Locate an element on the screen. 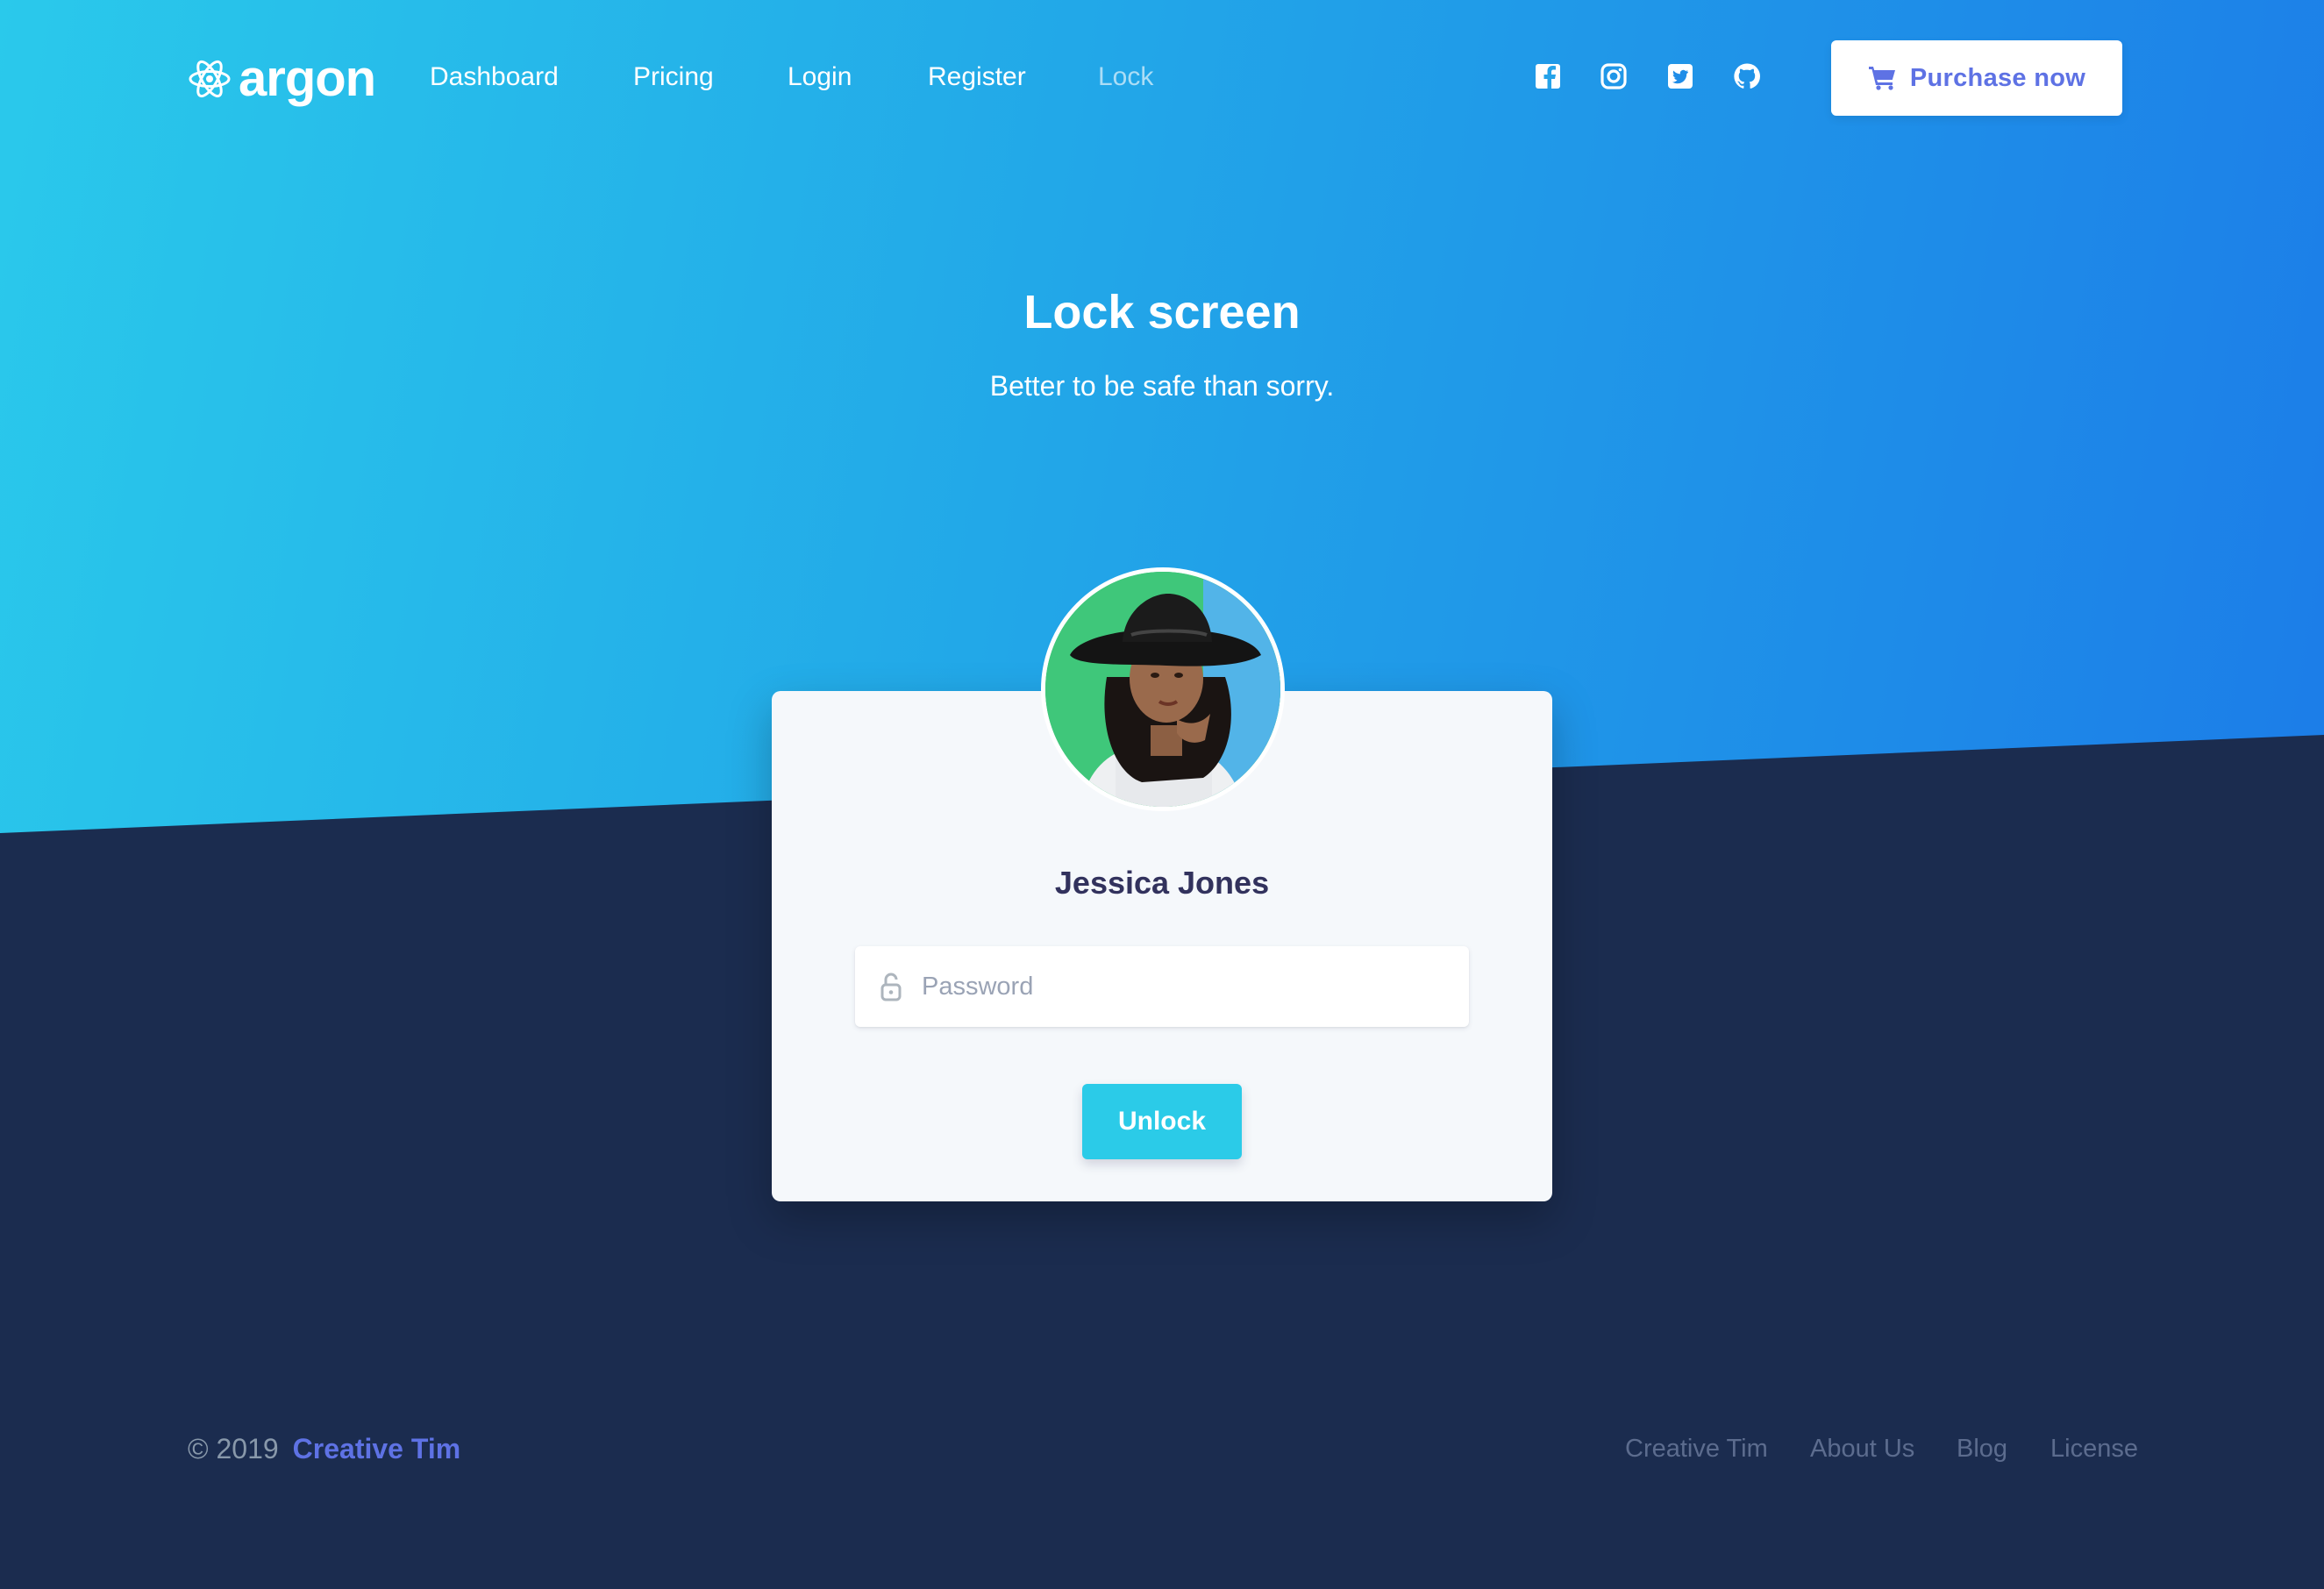 The width and height of the screenshot is (2324, 1589). purchase-now-button: Purchase now is located at coordinates (1976, 78).